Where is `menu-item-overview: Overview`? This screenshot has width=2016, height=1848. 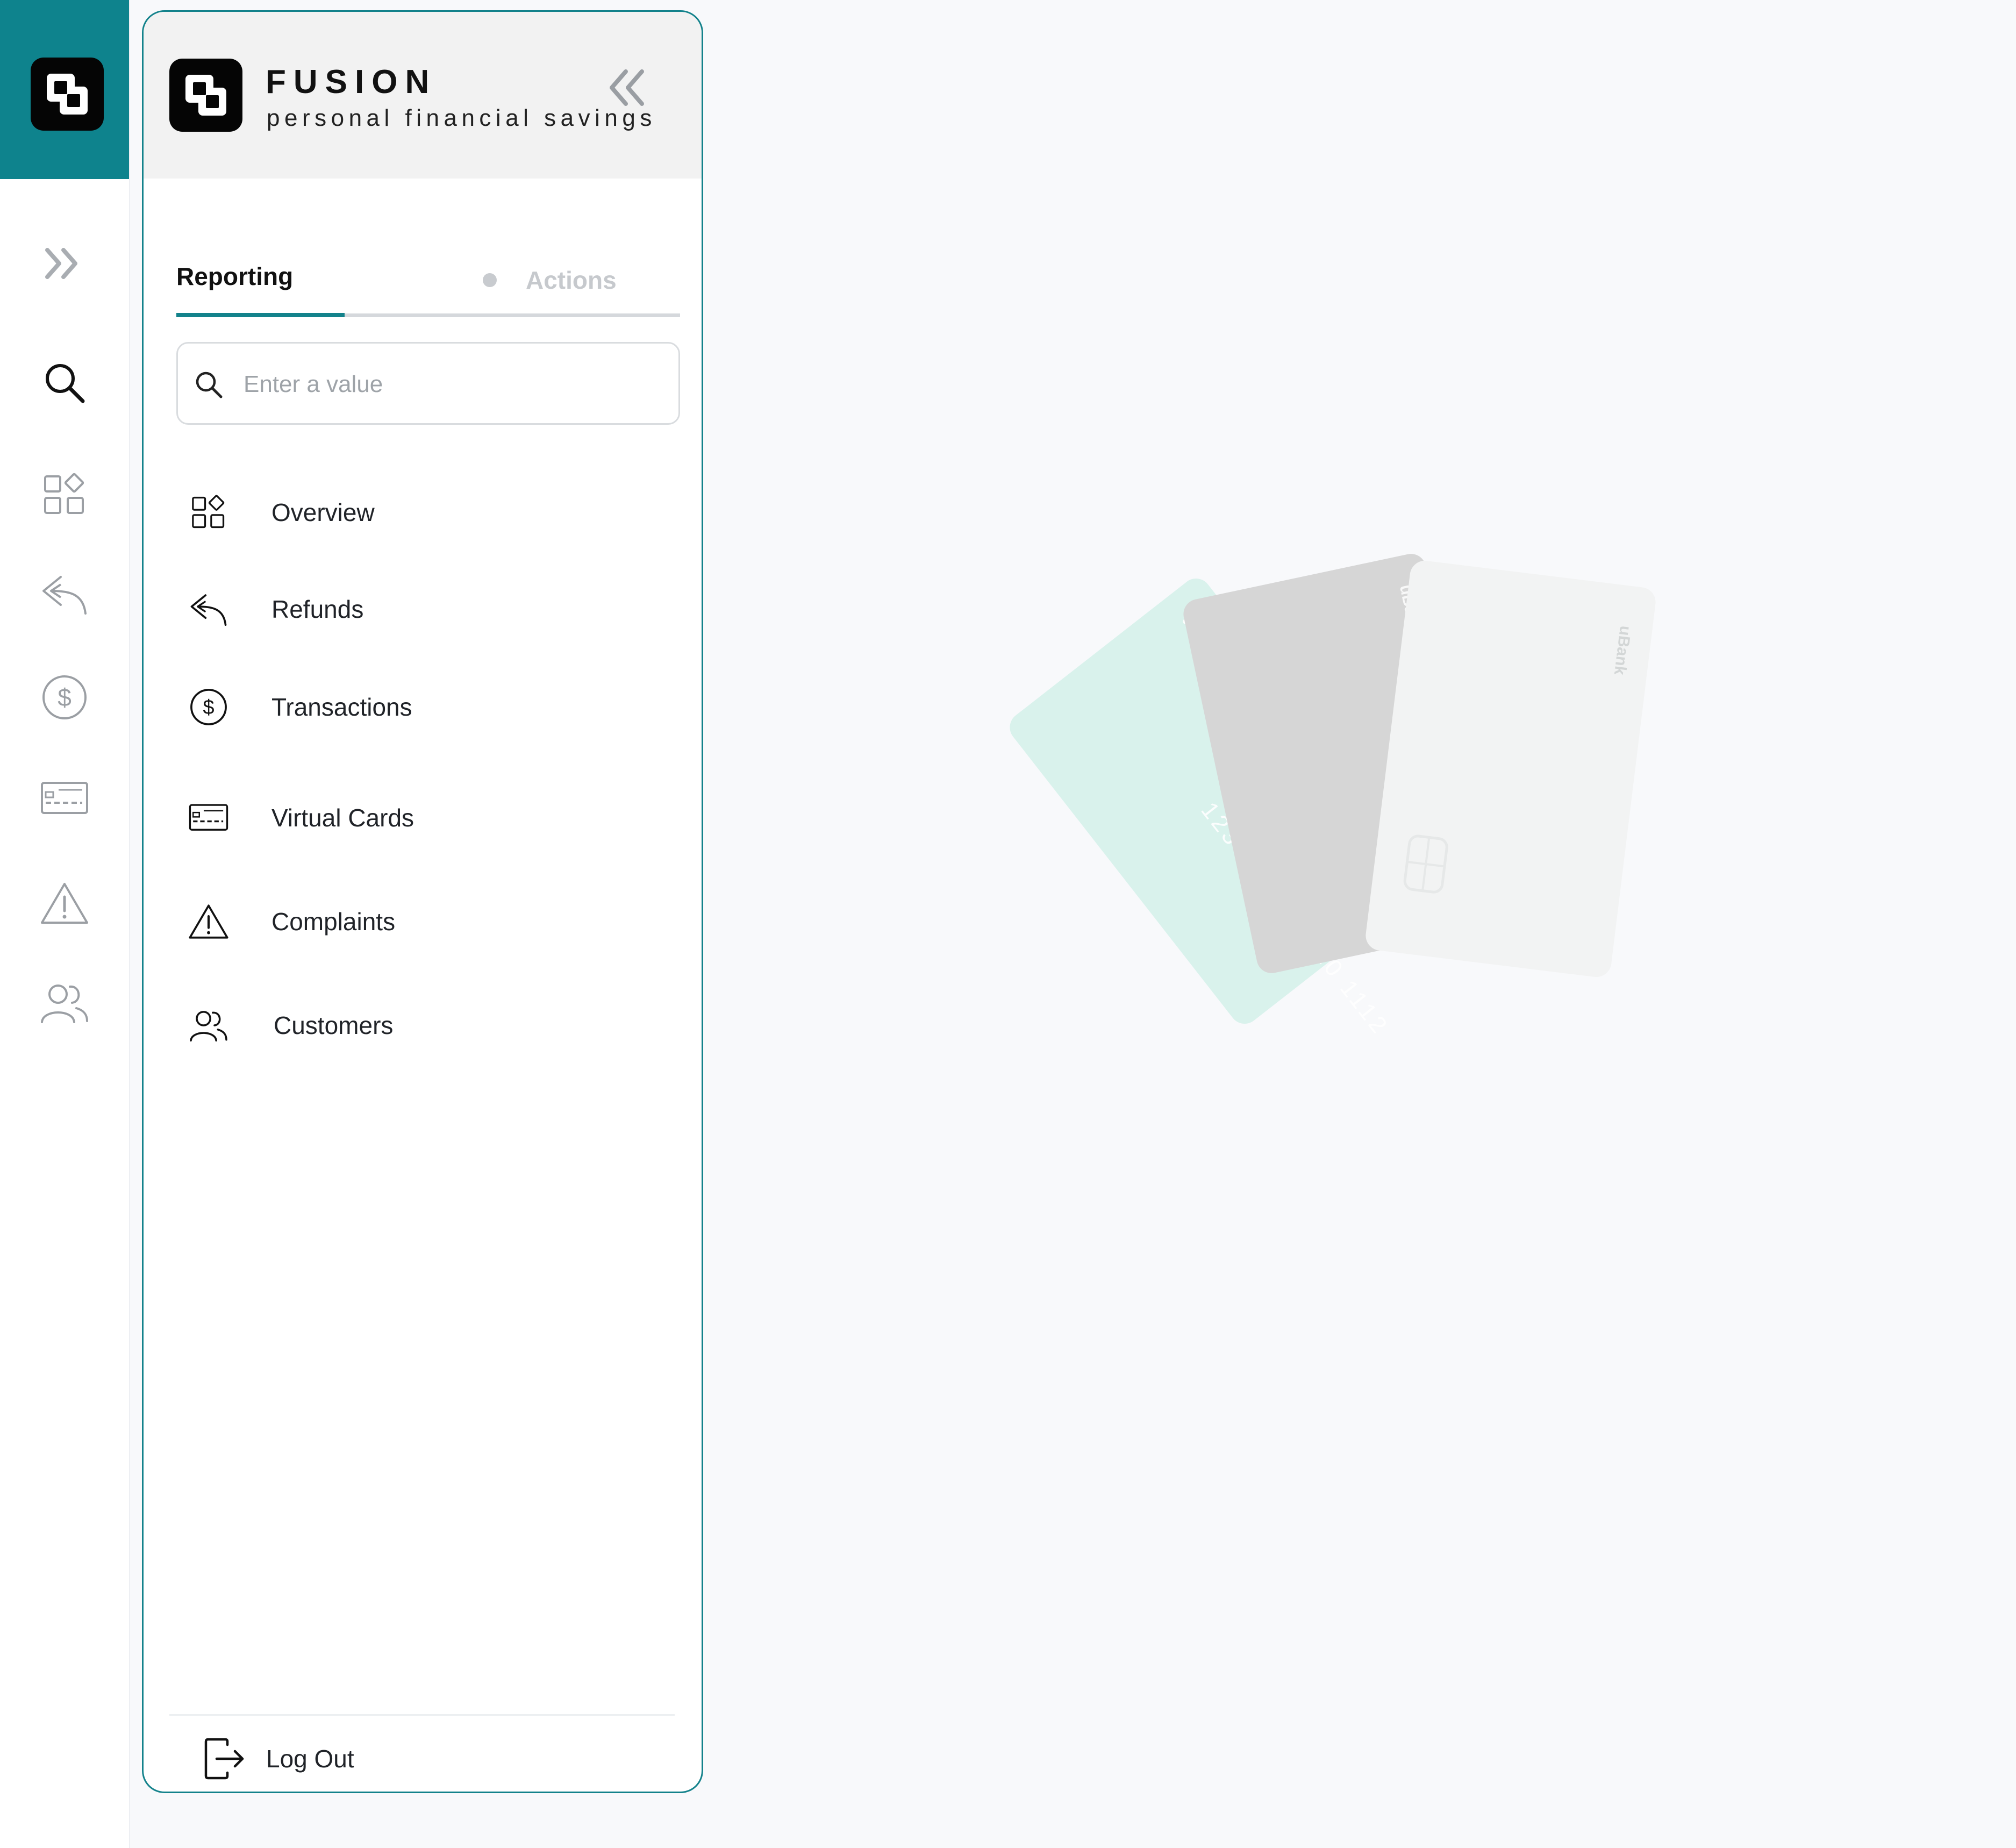 menu-item-overview: Overview is located at coordinates (428, 512).